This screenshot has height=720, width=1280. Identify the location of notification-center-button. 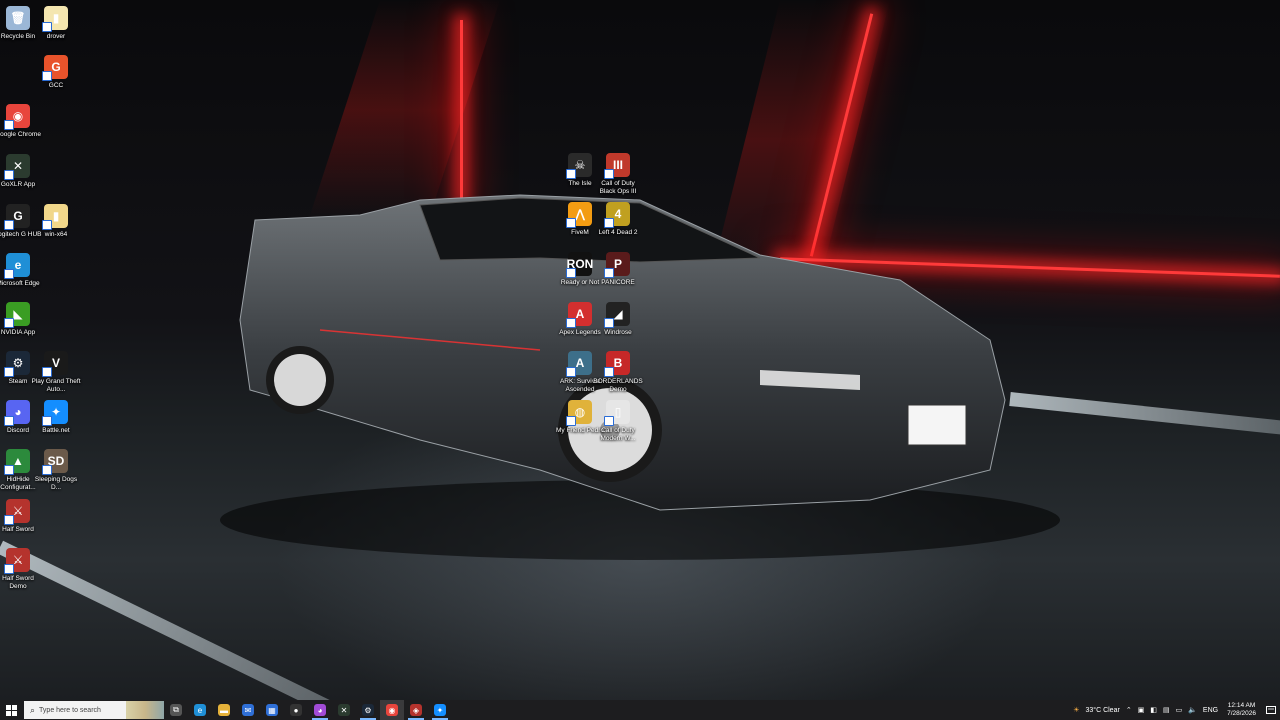
(1271, 710).